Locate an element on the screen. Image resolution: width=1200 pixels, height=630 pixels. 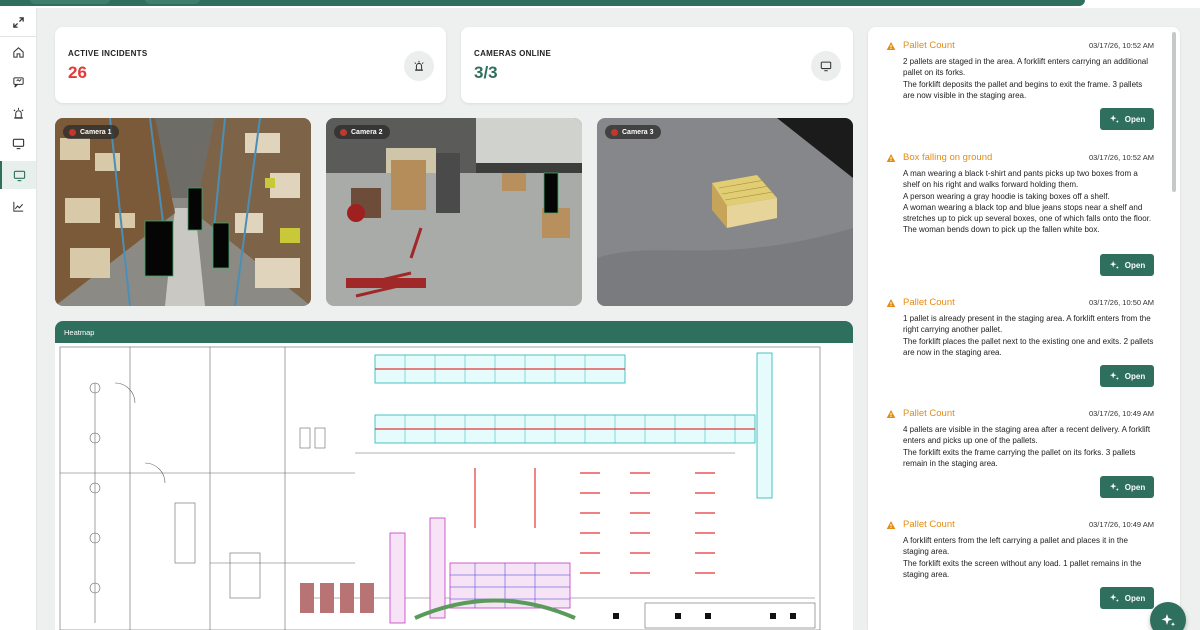
alerts-scrollbar is located at coordinates (1174, 112).